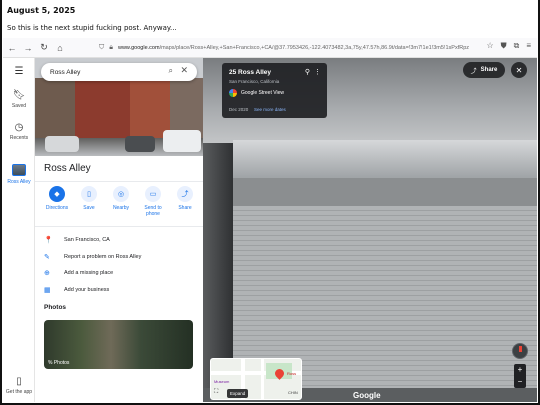 The height and width of the screenshot is (405, 540). Describe the element at coordinates (528, 46) in the screenshot. I see `menu-icon: ≡` at that location.